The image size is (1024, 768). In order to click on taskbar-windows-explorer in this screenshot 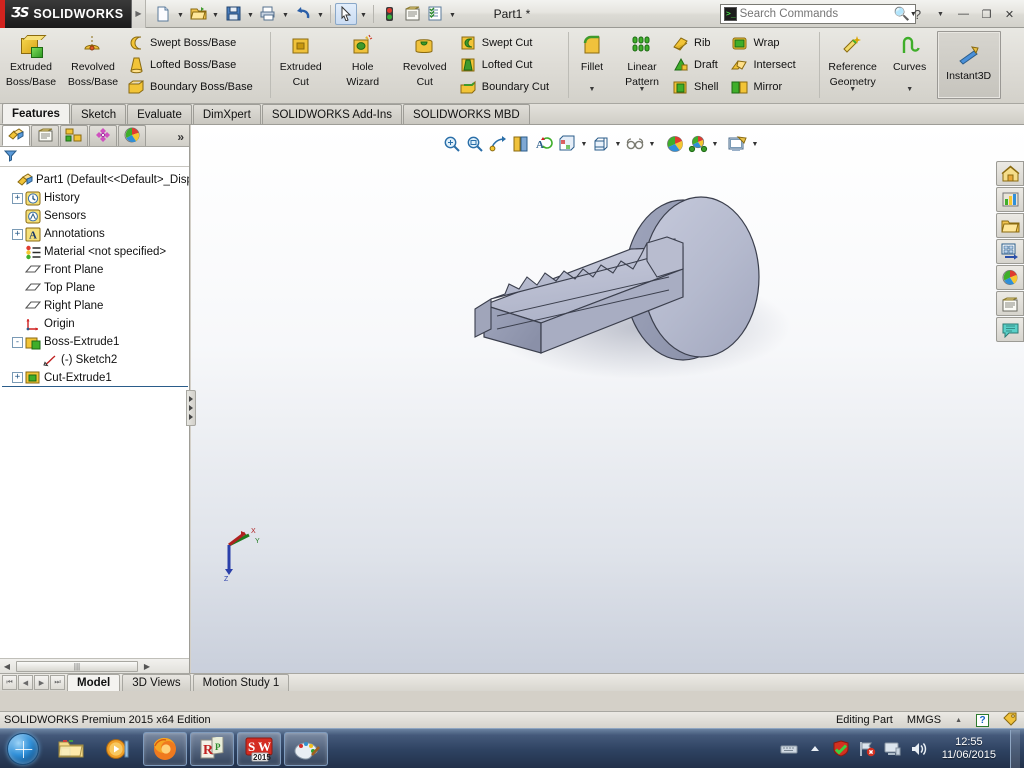, I will do `click(71, 749)`.